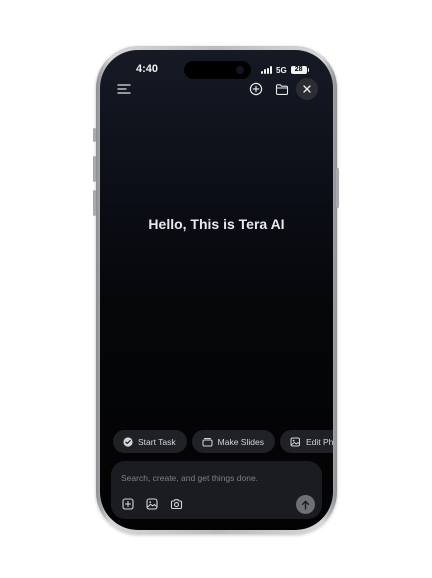  Describe the element at coordinates (94, 135) in the screenshot. I see `action-button` at that location.